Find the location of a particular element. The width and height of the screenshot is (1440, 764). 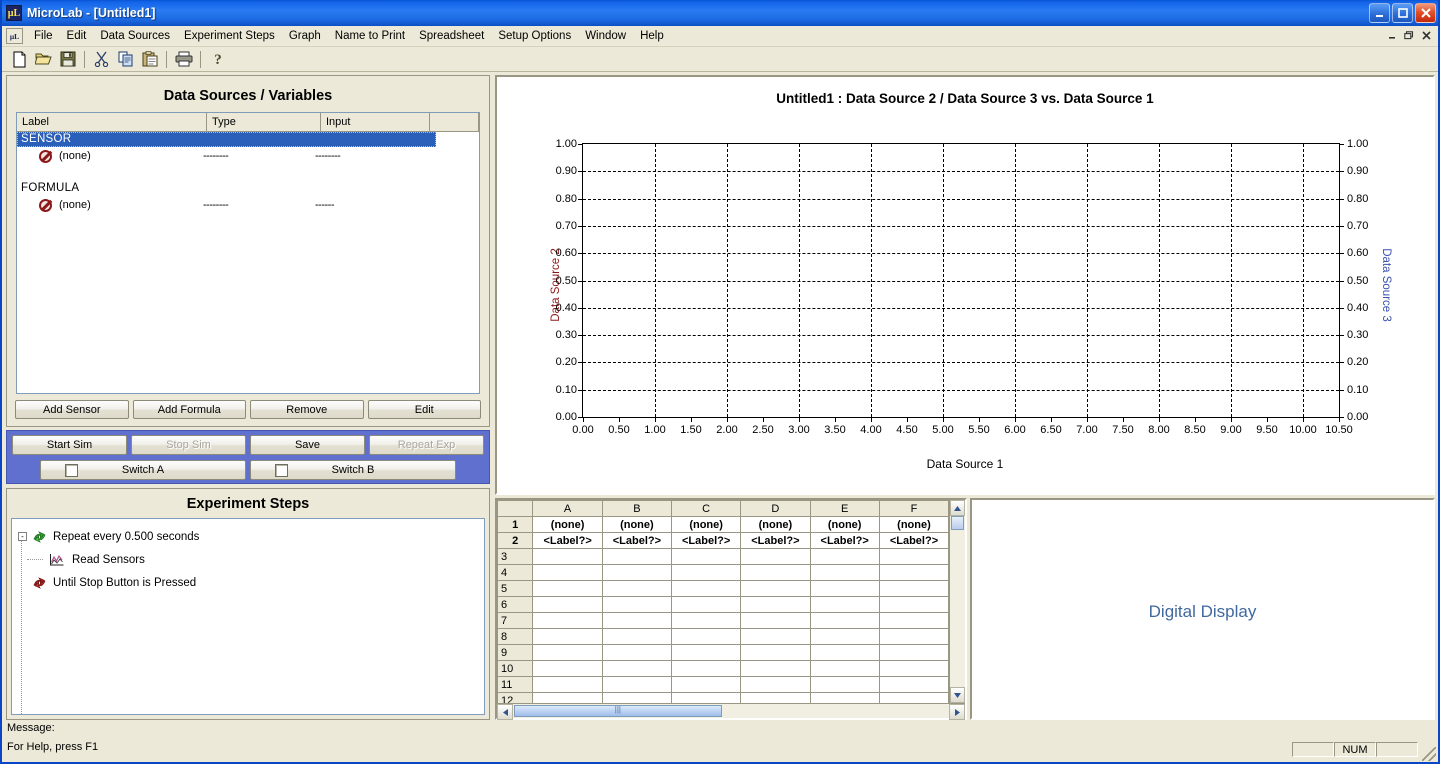

switch-a-button: Switch A is located at coordinates (143, 470).